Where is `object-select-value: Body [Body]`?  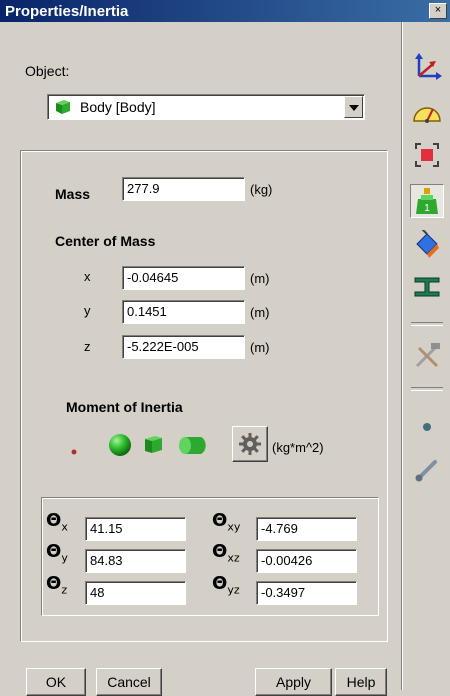
object-select-value: Body [Body] is located at coordinates (118, 107).